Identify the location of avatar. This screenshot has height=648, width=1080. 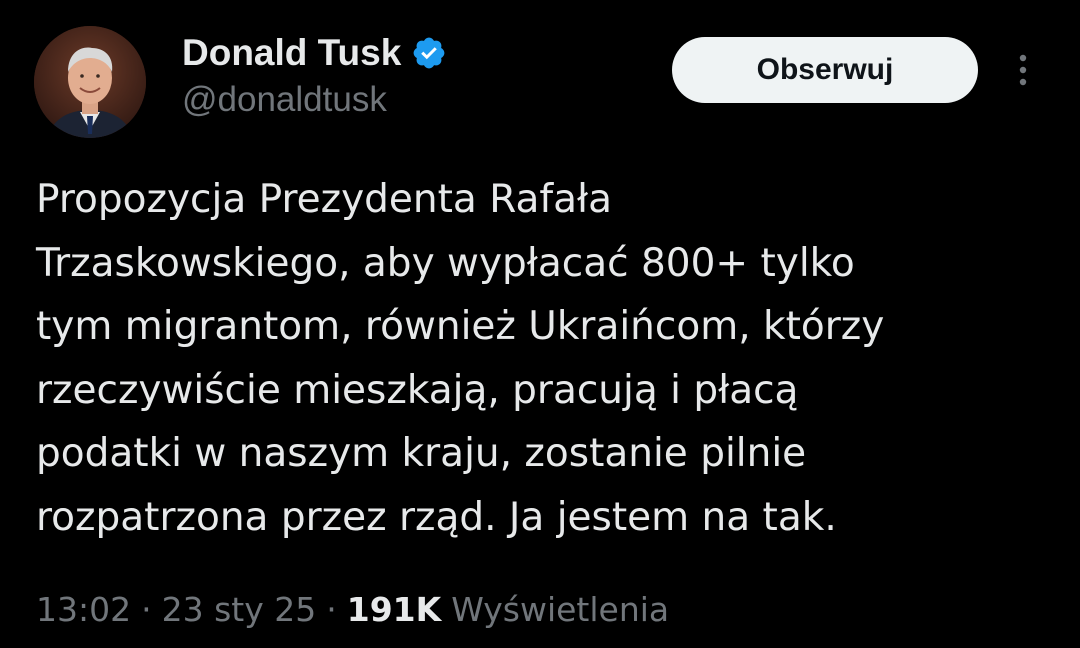
(90, 82).